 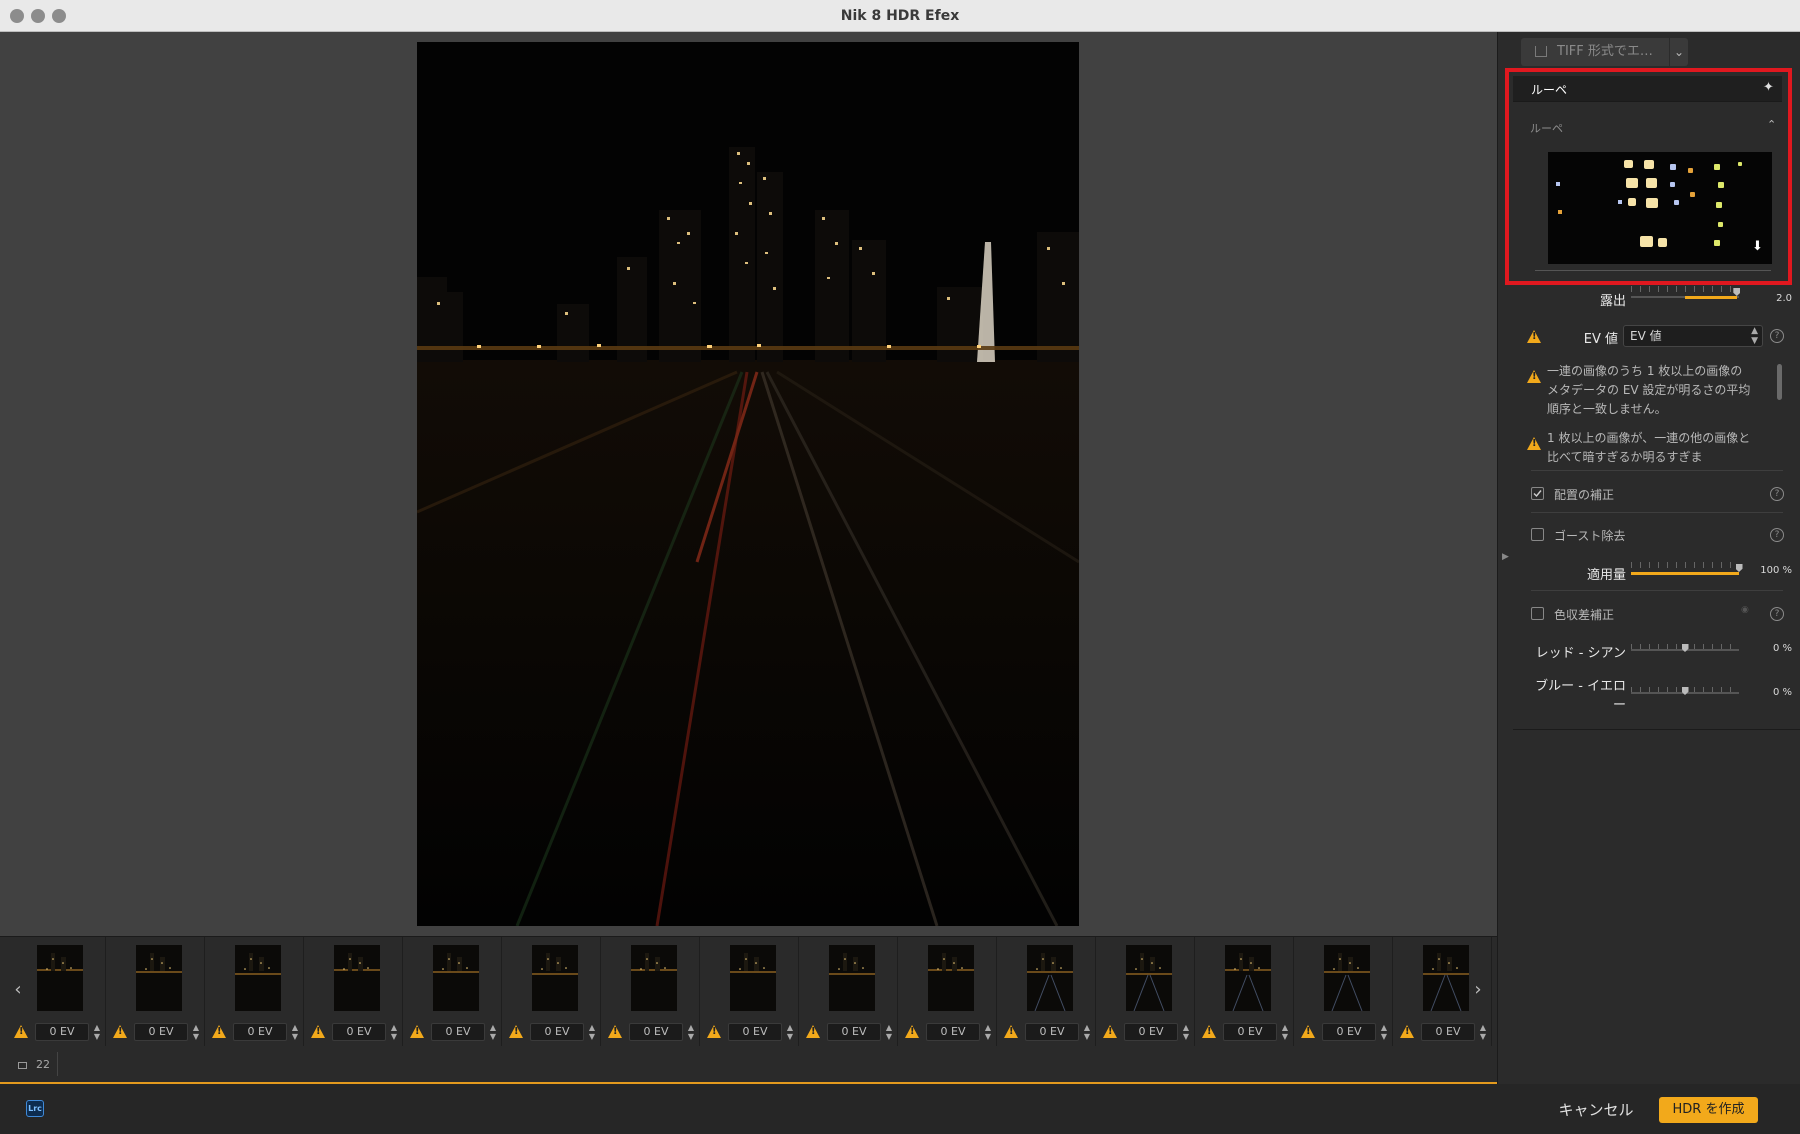 I want to click on eye-icon: ◉, so click(x=1745, y=610).